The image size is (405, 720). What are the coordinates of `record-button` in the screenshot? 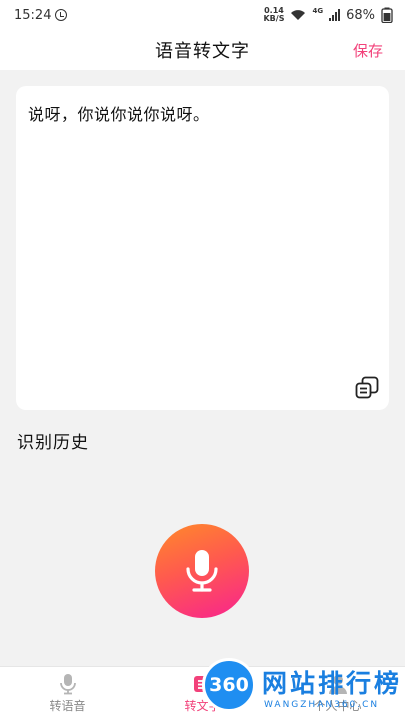 It's located at (202, 571).